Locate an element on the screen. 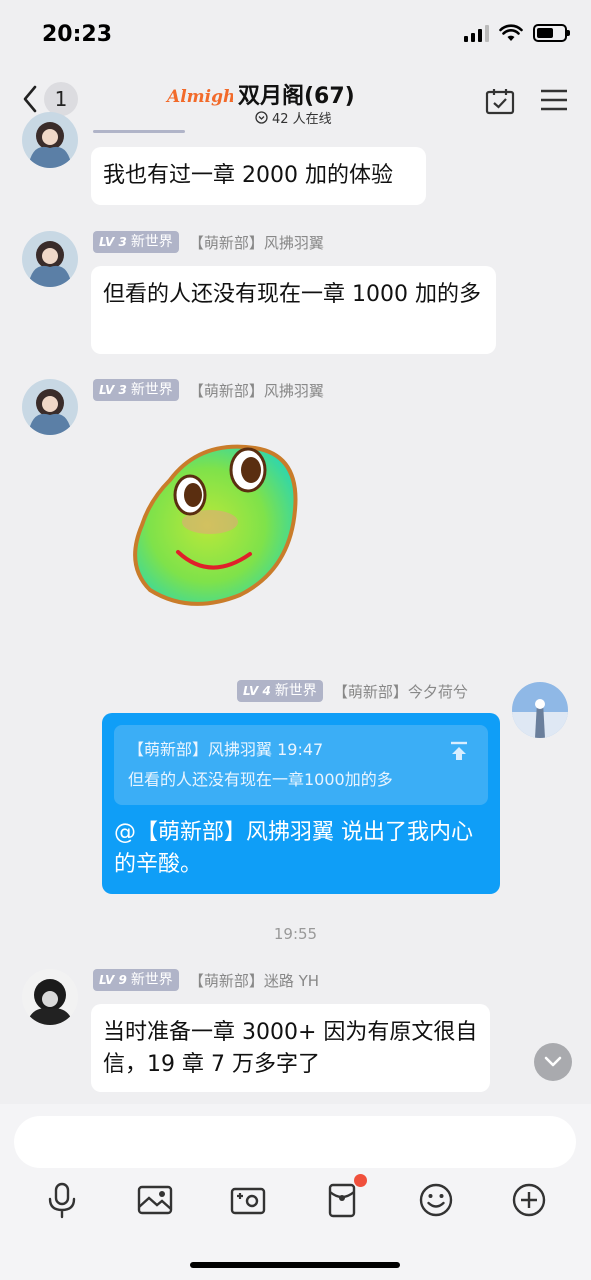 The width and height of the screenshot is (591, 1280). sender-name: 【萌新部】迷路 YH is located at coordinates (254, 980).